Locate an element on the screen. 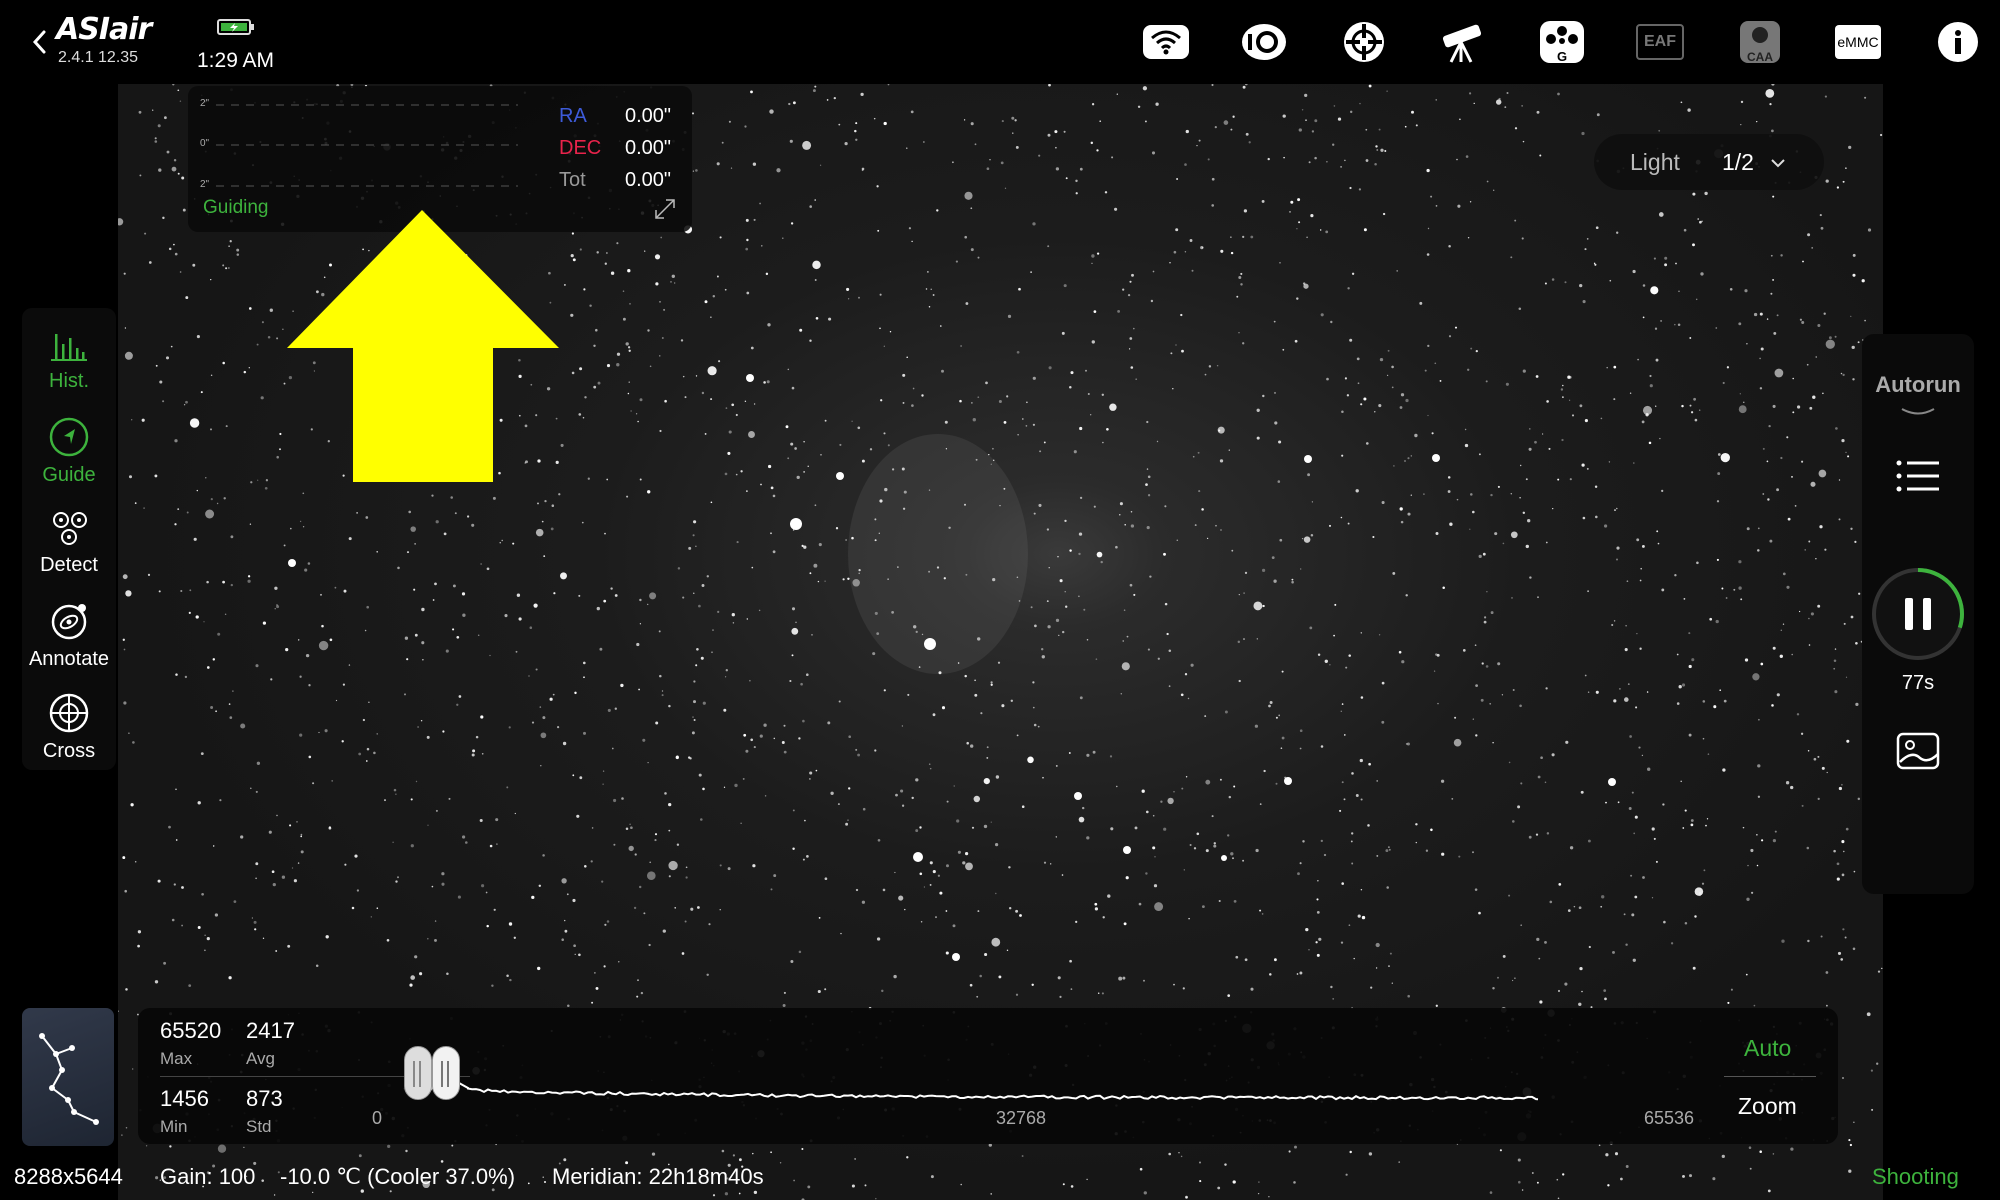 This screenshot has width=2000, height=1200. pause-button is located at coordinates (1918, 614).